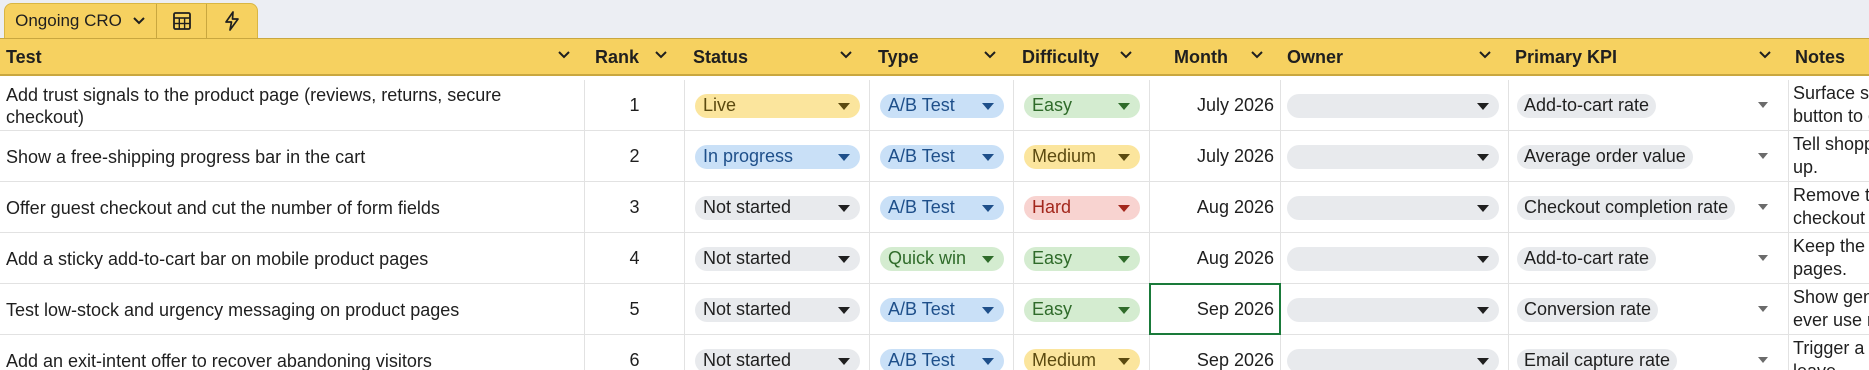 The width and height of the screenshot is (1869, 370). I want to click on cell-rank: 1, so click(635, 105).